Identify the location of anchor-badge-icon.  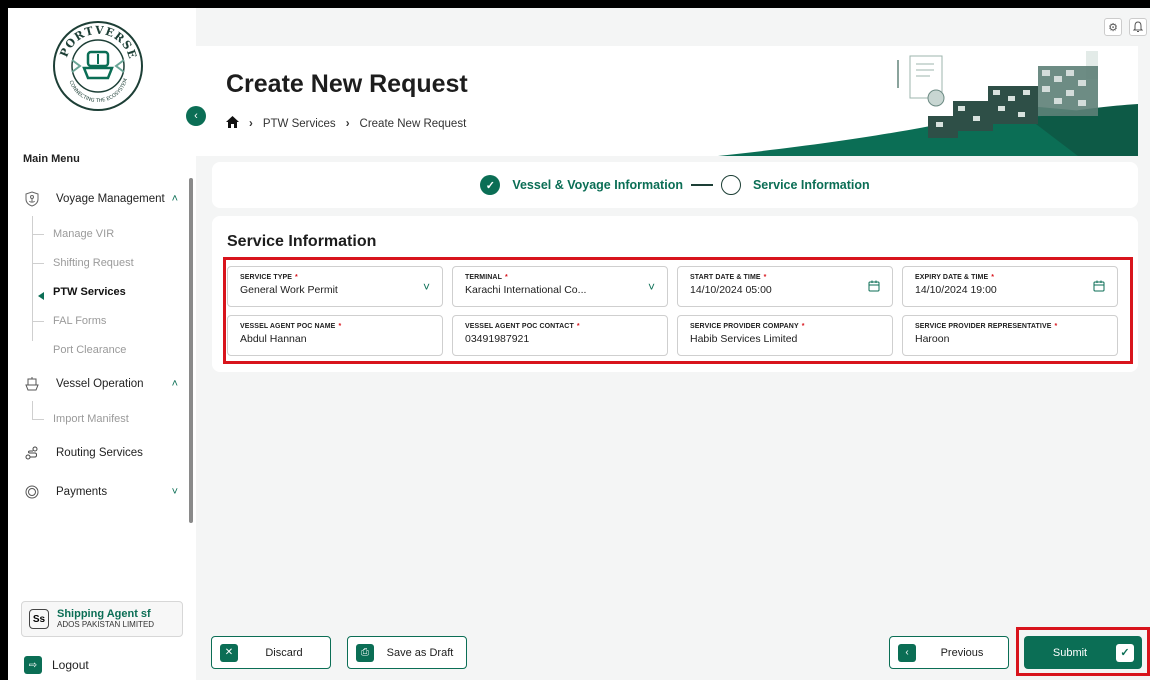
(32, 199).